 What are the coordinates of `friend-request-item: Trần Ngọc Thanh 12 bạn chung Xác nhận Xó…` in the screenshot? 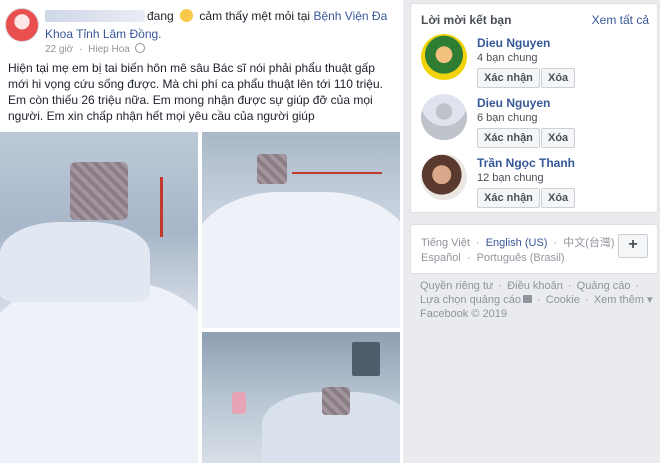 It's located at (537, 182).